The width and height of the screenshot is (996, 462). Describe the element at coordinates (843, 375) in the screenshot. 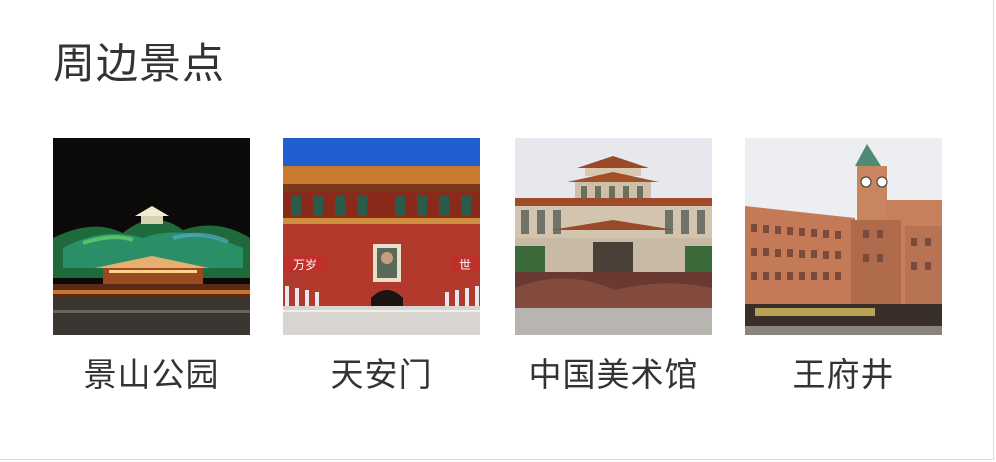

I see `attraction-name: 王府井` at that location.